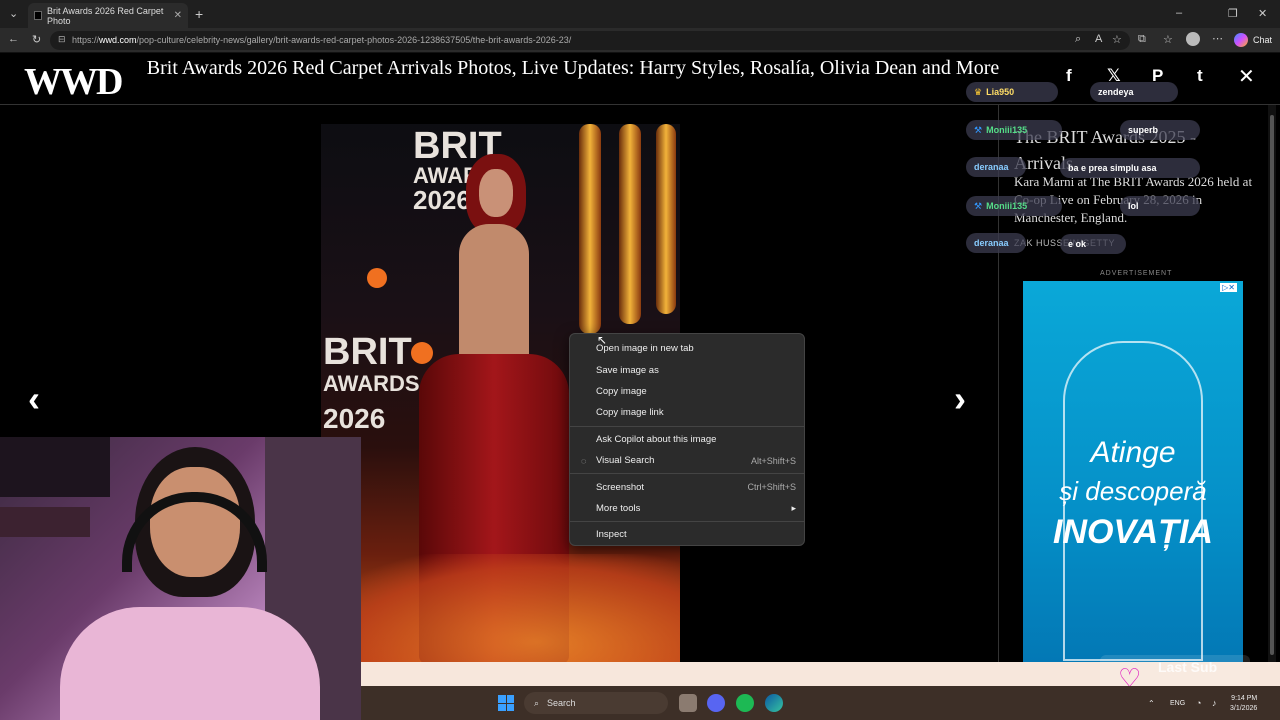 This screenshot has height=720, width=1280. Describe the element at coordinates (1142, 39) in the screenshot. I see `extensions-icon: ⧉` at that location.